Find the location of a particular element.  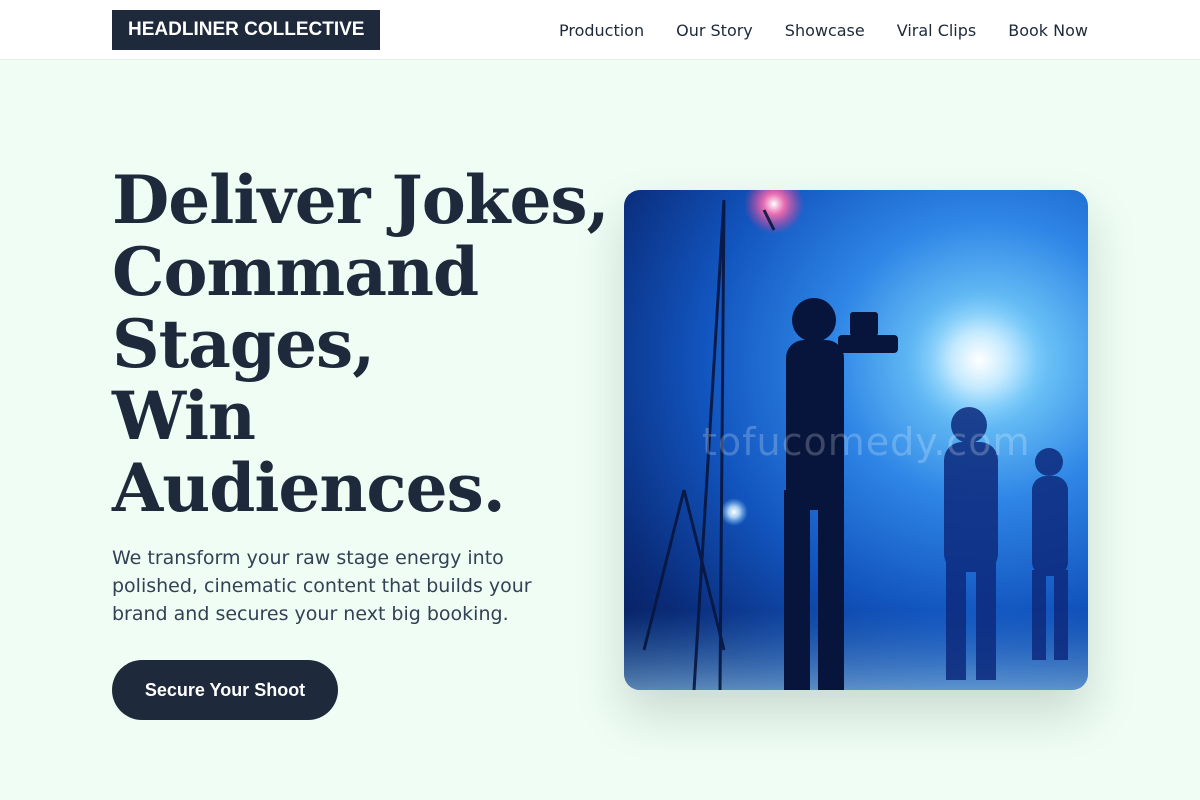

nav-link-showcase: Showcase is located at coordinates (825, 30).